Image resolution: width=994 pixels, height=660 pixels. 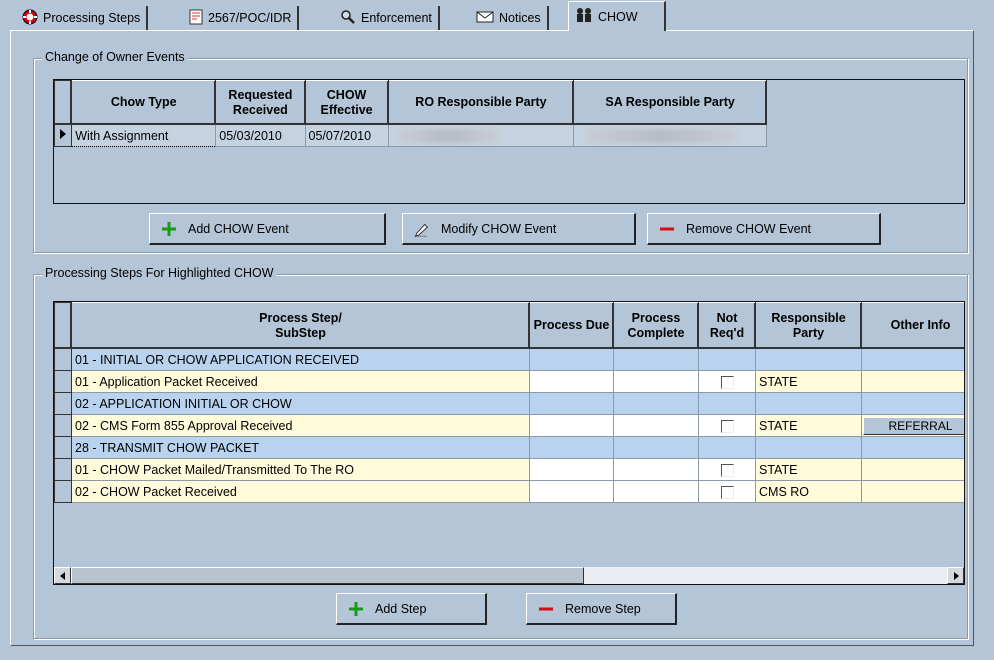 What do you see at coordinates (115, 57) in the screenshot?
I see `group-title: Change of Owner Events` at bounding box center [115, 57].